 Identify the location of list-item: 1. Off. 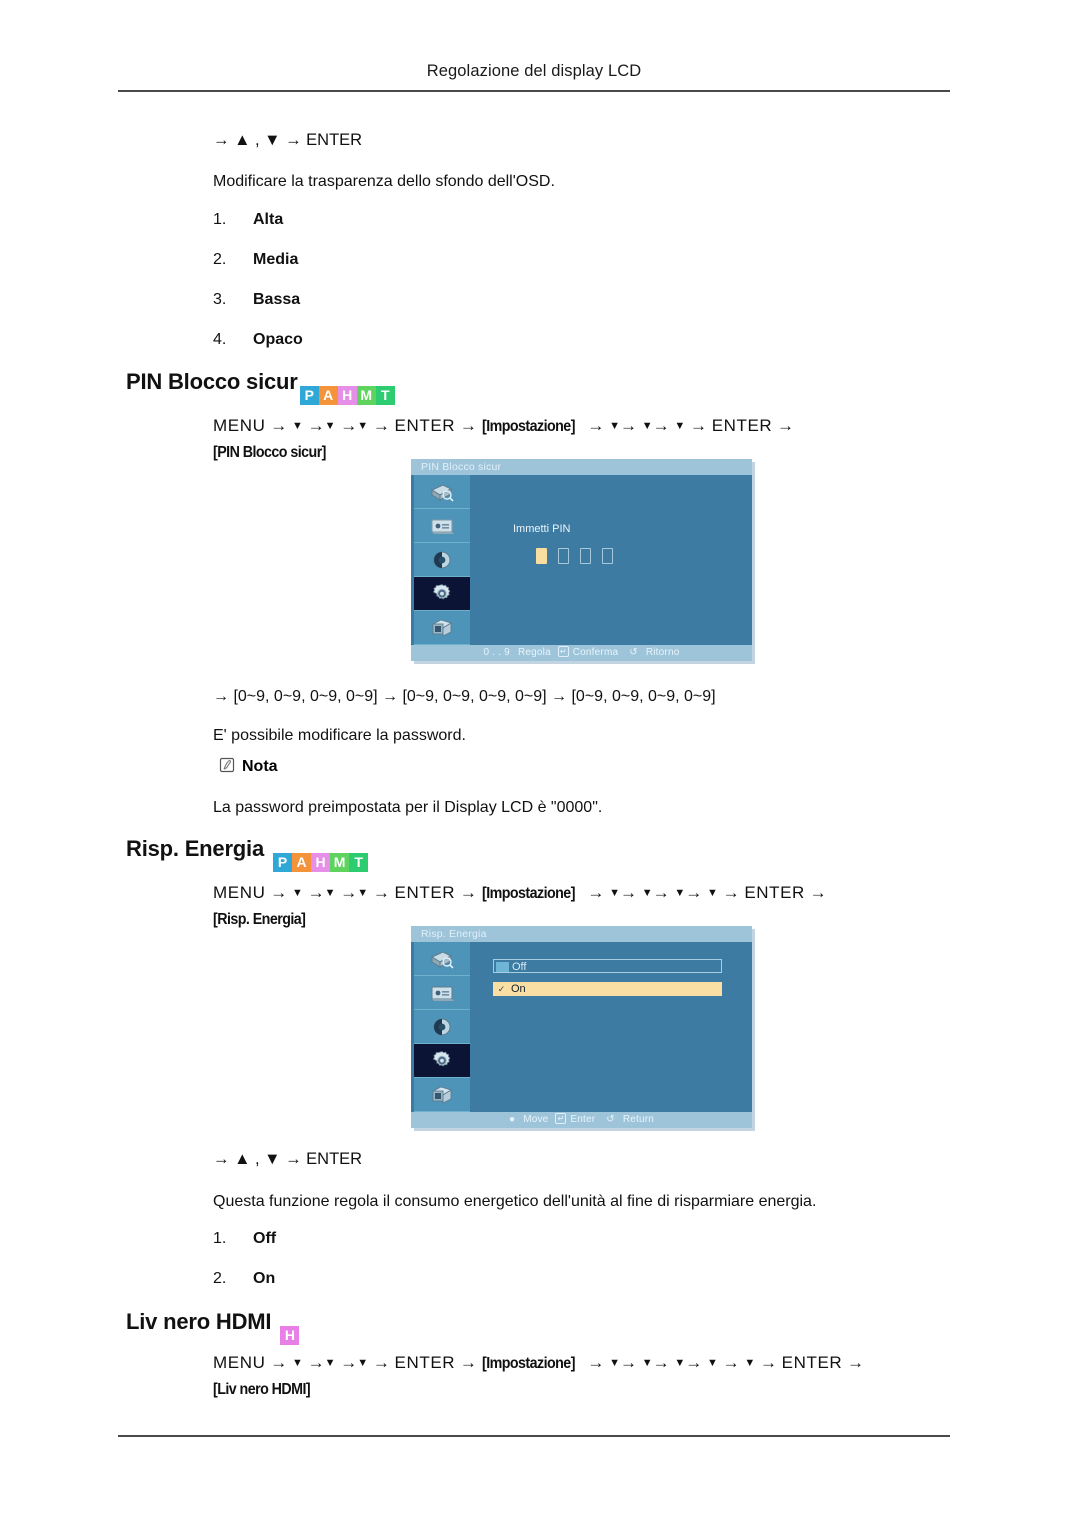
(244, 1250).